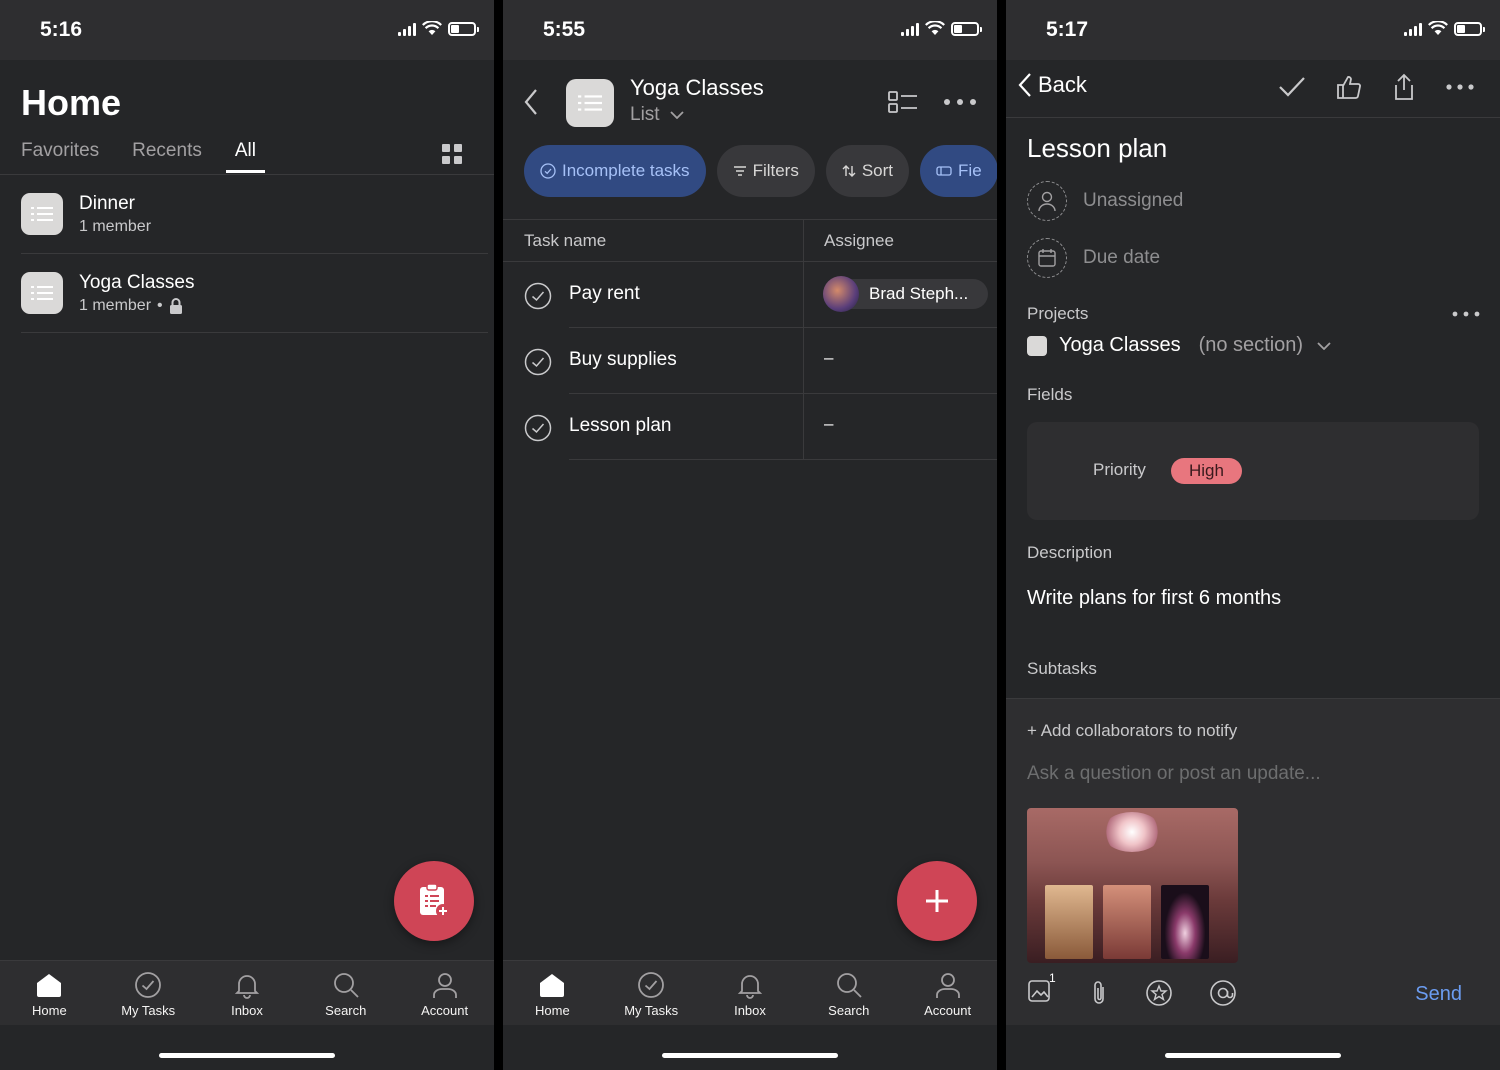 The width and height of the screenshot is (1500, 1070). I want to click on status-time: 5:16, so click(61, 29).